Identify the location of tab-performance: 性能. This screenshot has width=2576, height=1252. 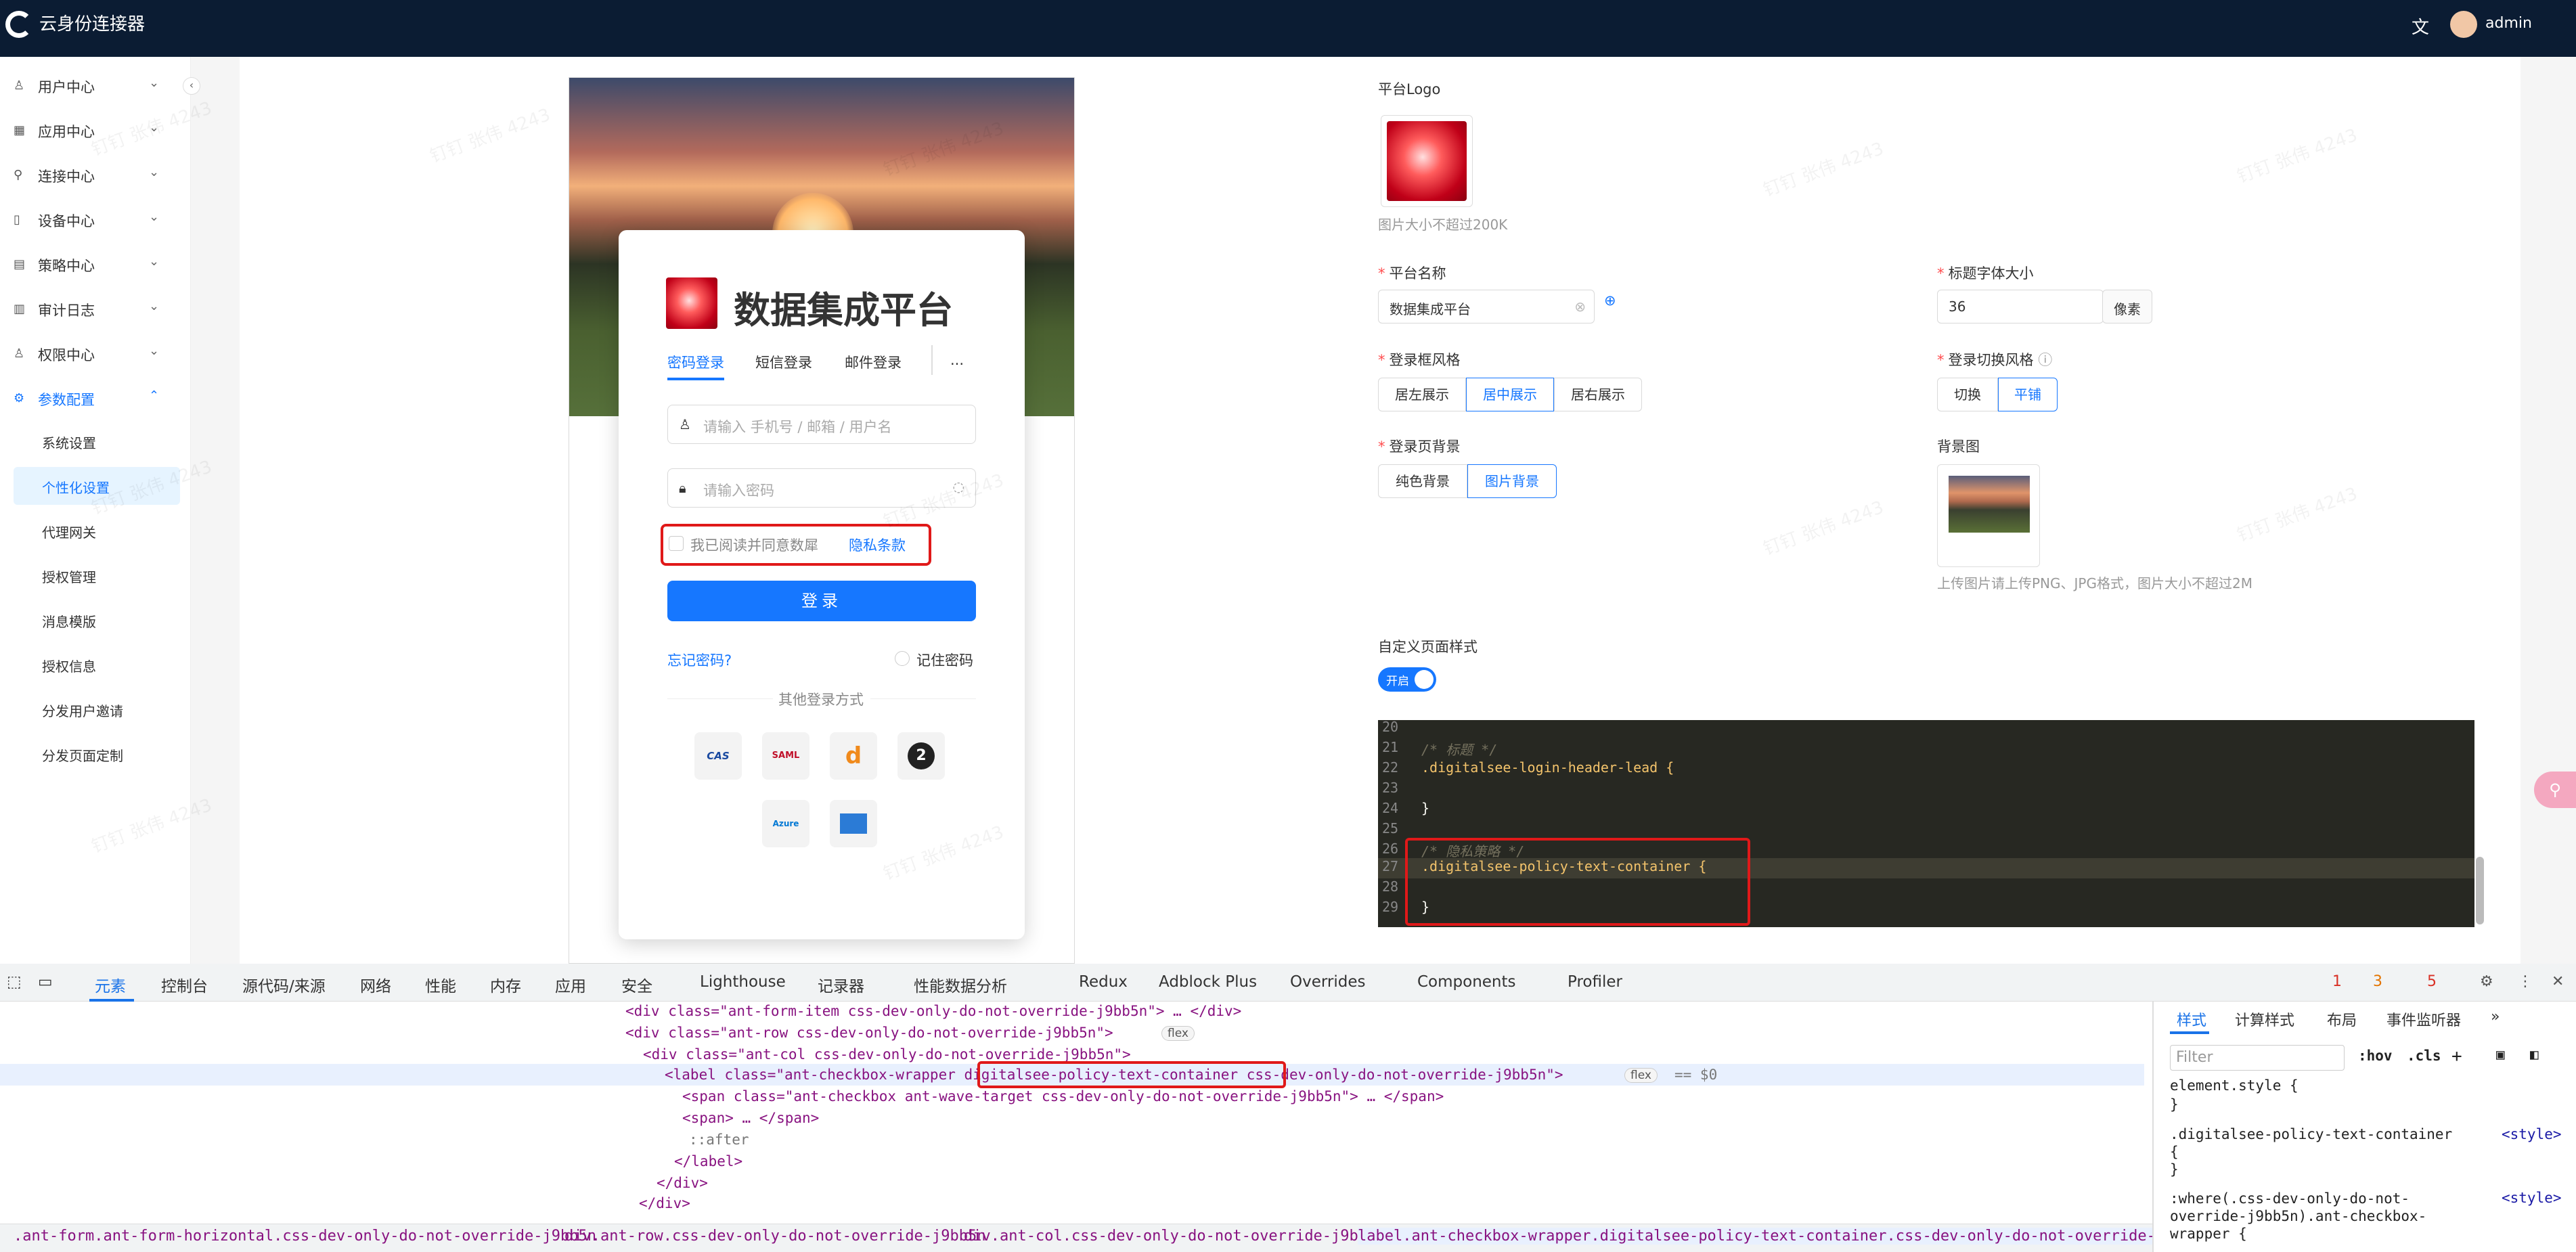
(440, 984).